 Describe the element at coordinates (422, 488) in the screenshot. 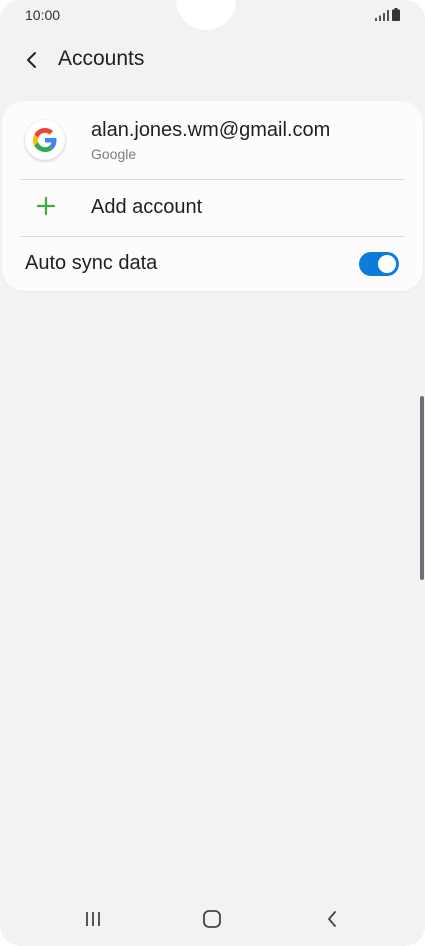

I see `scrollbar` at that location.